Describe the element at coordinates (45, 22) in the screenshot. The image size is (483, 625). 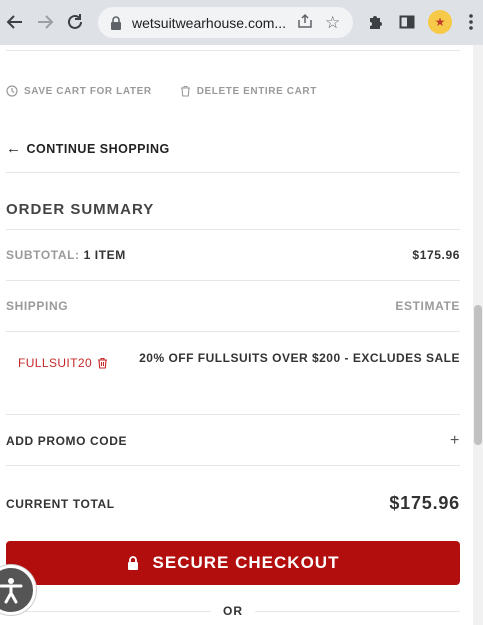
I see `forward-arrow-icon` at that location.